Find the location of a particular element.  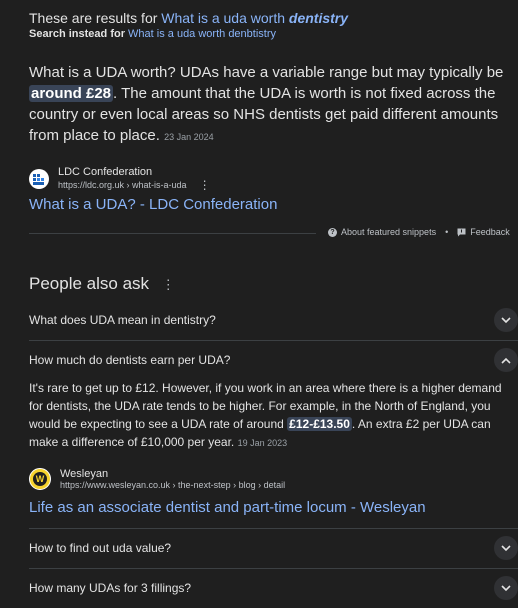

people-also-ask-title: People also ask ⋮ is located at coordinates (102, 283).